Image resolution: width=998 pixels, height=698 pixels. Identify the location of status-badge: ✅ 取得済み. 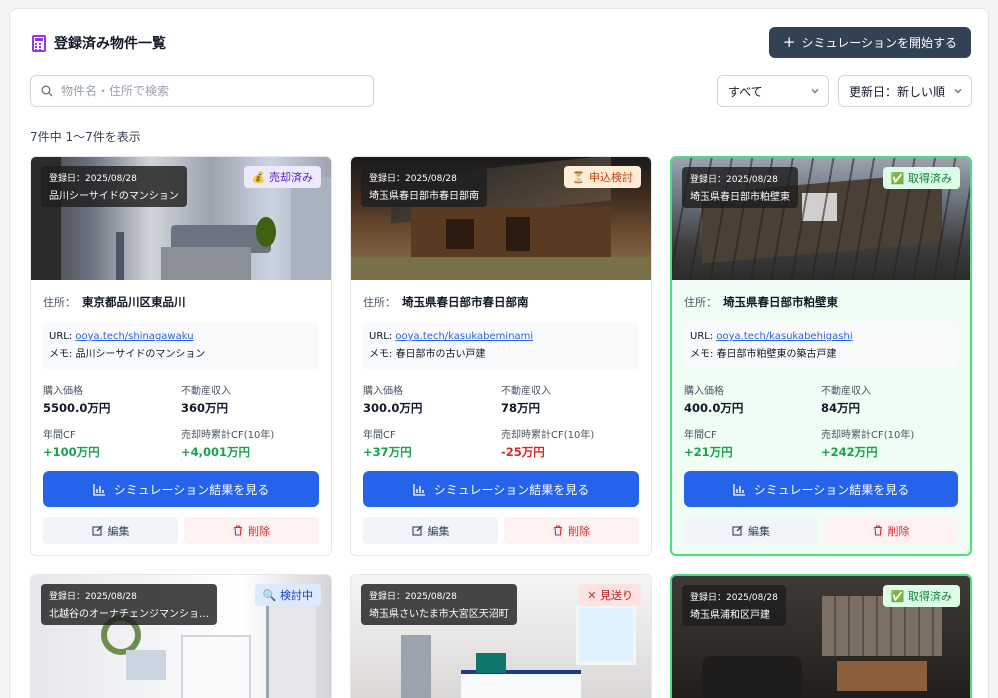
(921, 178).